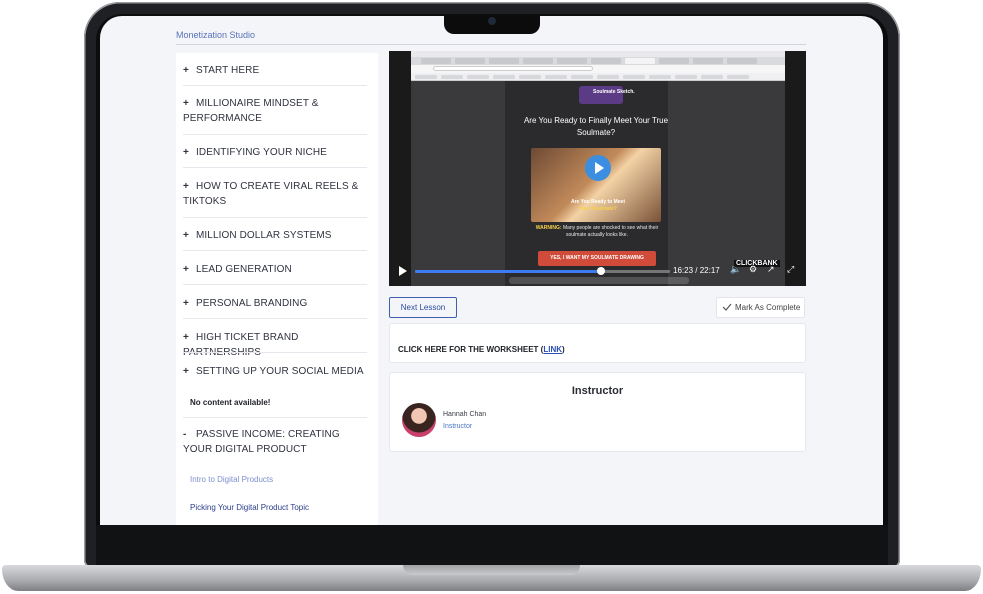 The height and width of the screenshot is (594, 983). What do you see at coordinates (768, 307) in the screenshot?
I see `mark-complete-label: Mark As Complete` at bounding box center [768, 307].